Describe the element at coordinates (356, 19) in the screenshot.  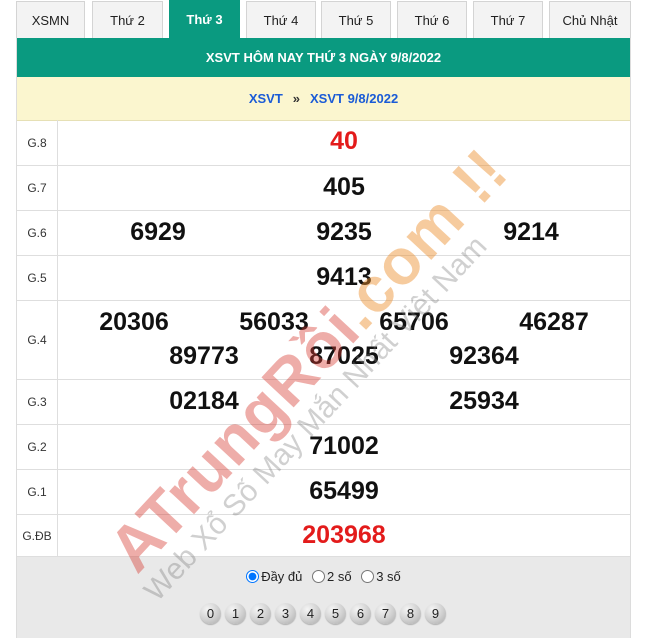
I see `tab-thu-5: Thứ 5` at that location.